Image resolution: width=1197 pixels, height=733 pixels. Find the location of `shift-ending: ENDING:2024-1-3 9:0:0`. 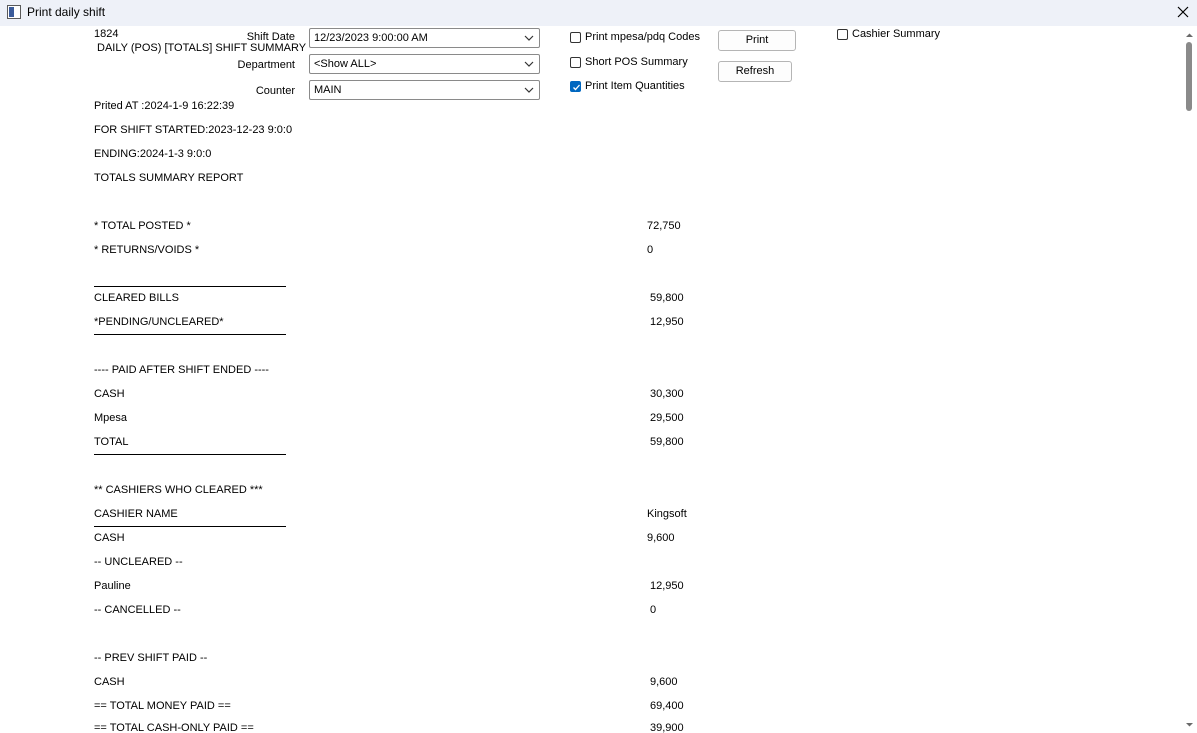

shift-ending: ENDING:2024-1-3 9:0:0 is located at coordinates (153, 154).